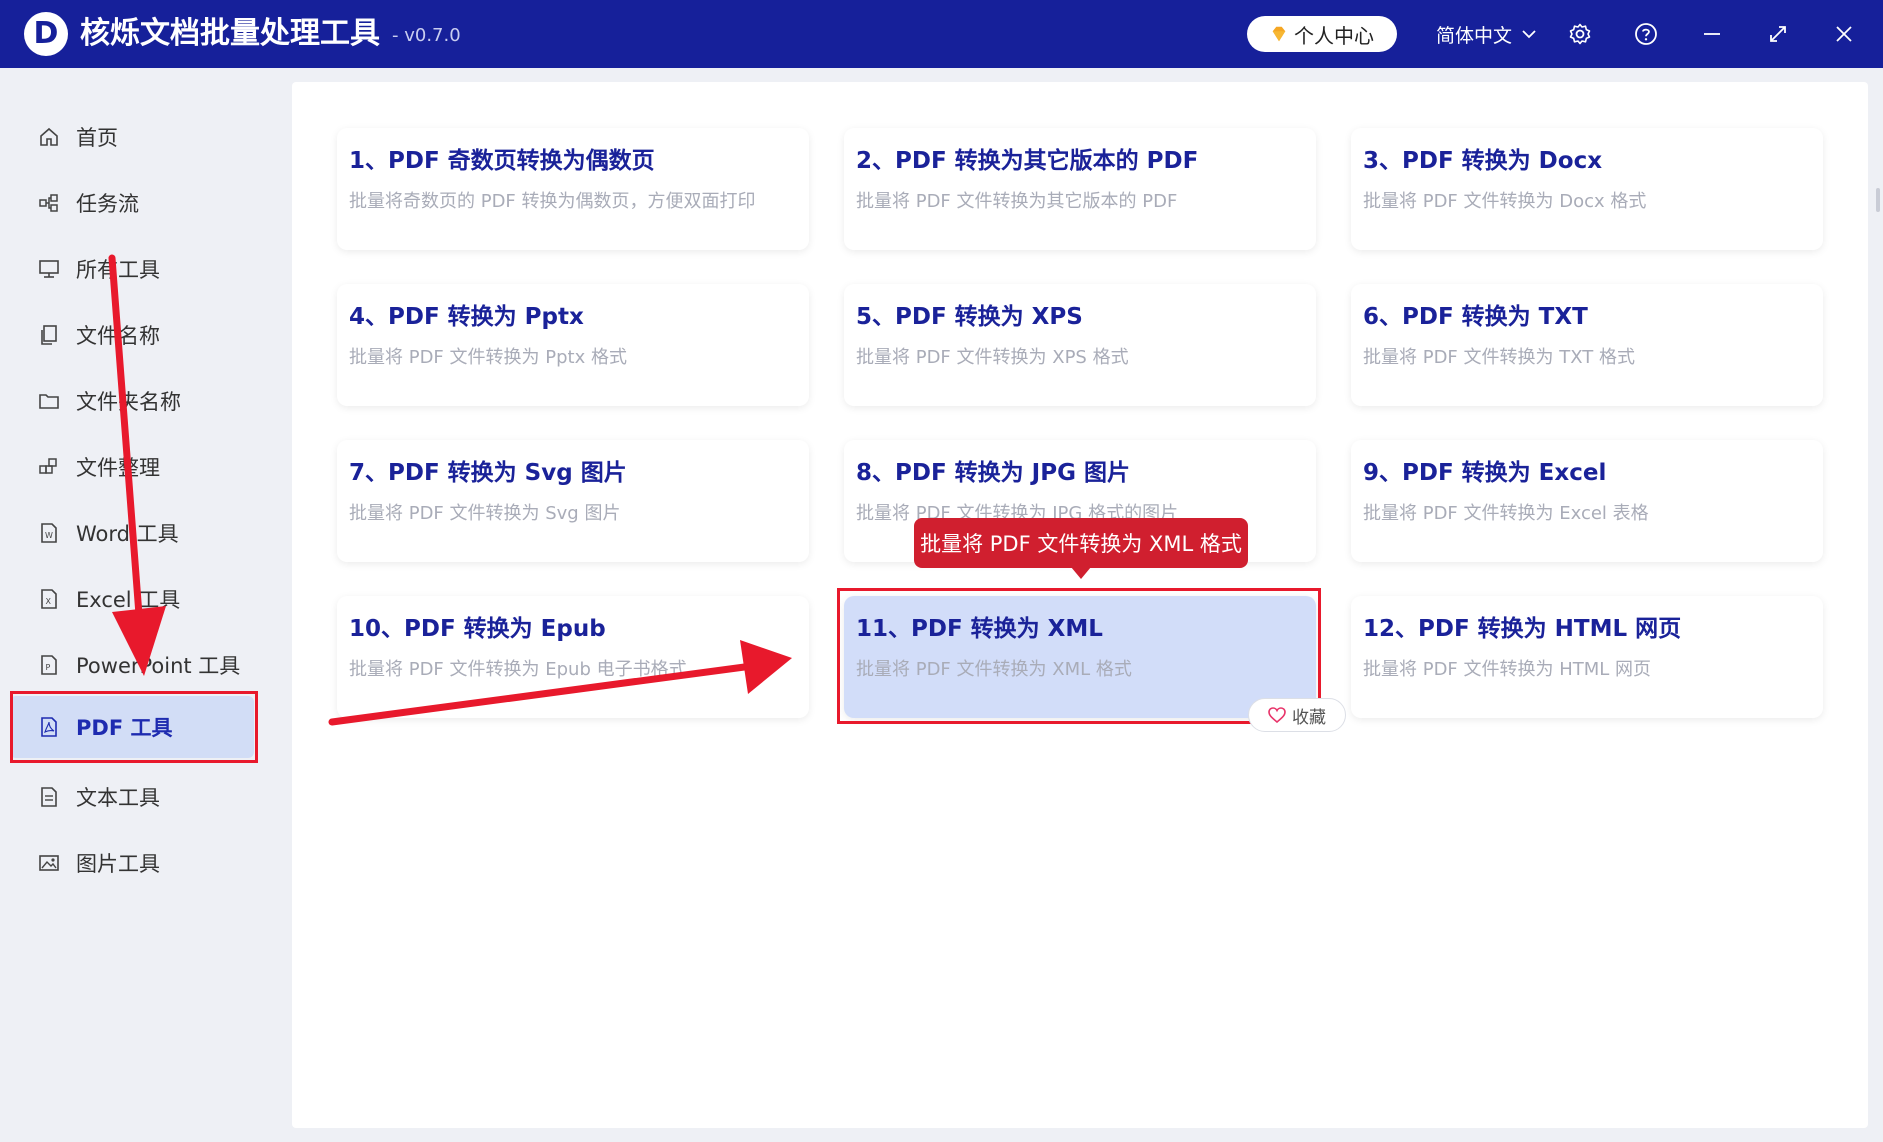  What do you see at coordinates (1081, 543) in the screenshot?
I see `tooltip: 批量将 PDF 文件转换为 XML 格式` at bounding box center [1081, 543].